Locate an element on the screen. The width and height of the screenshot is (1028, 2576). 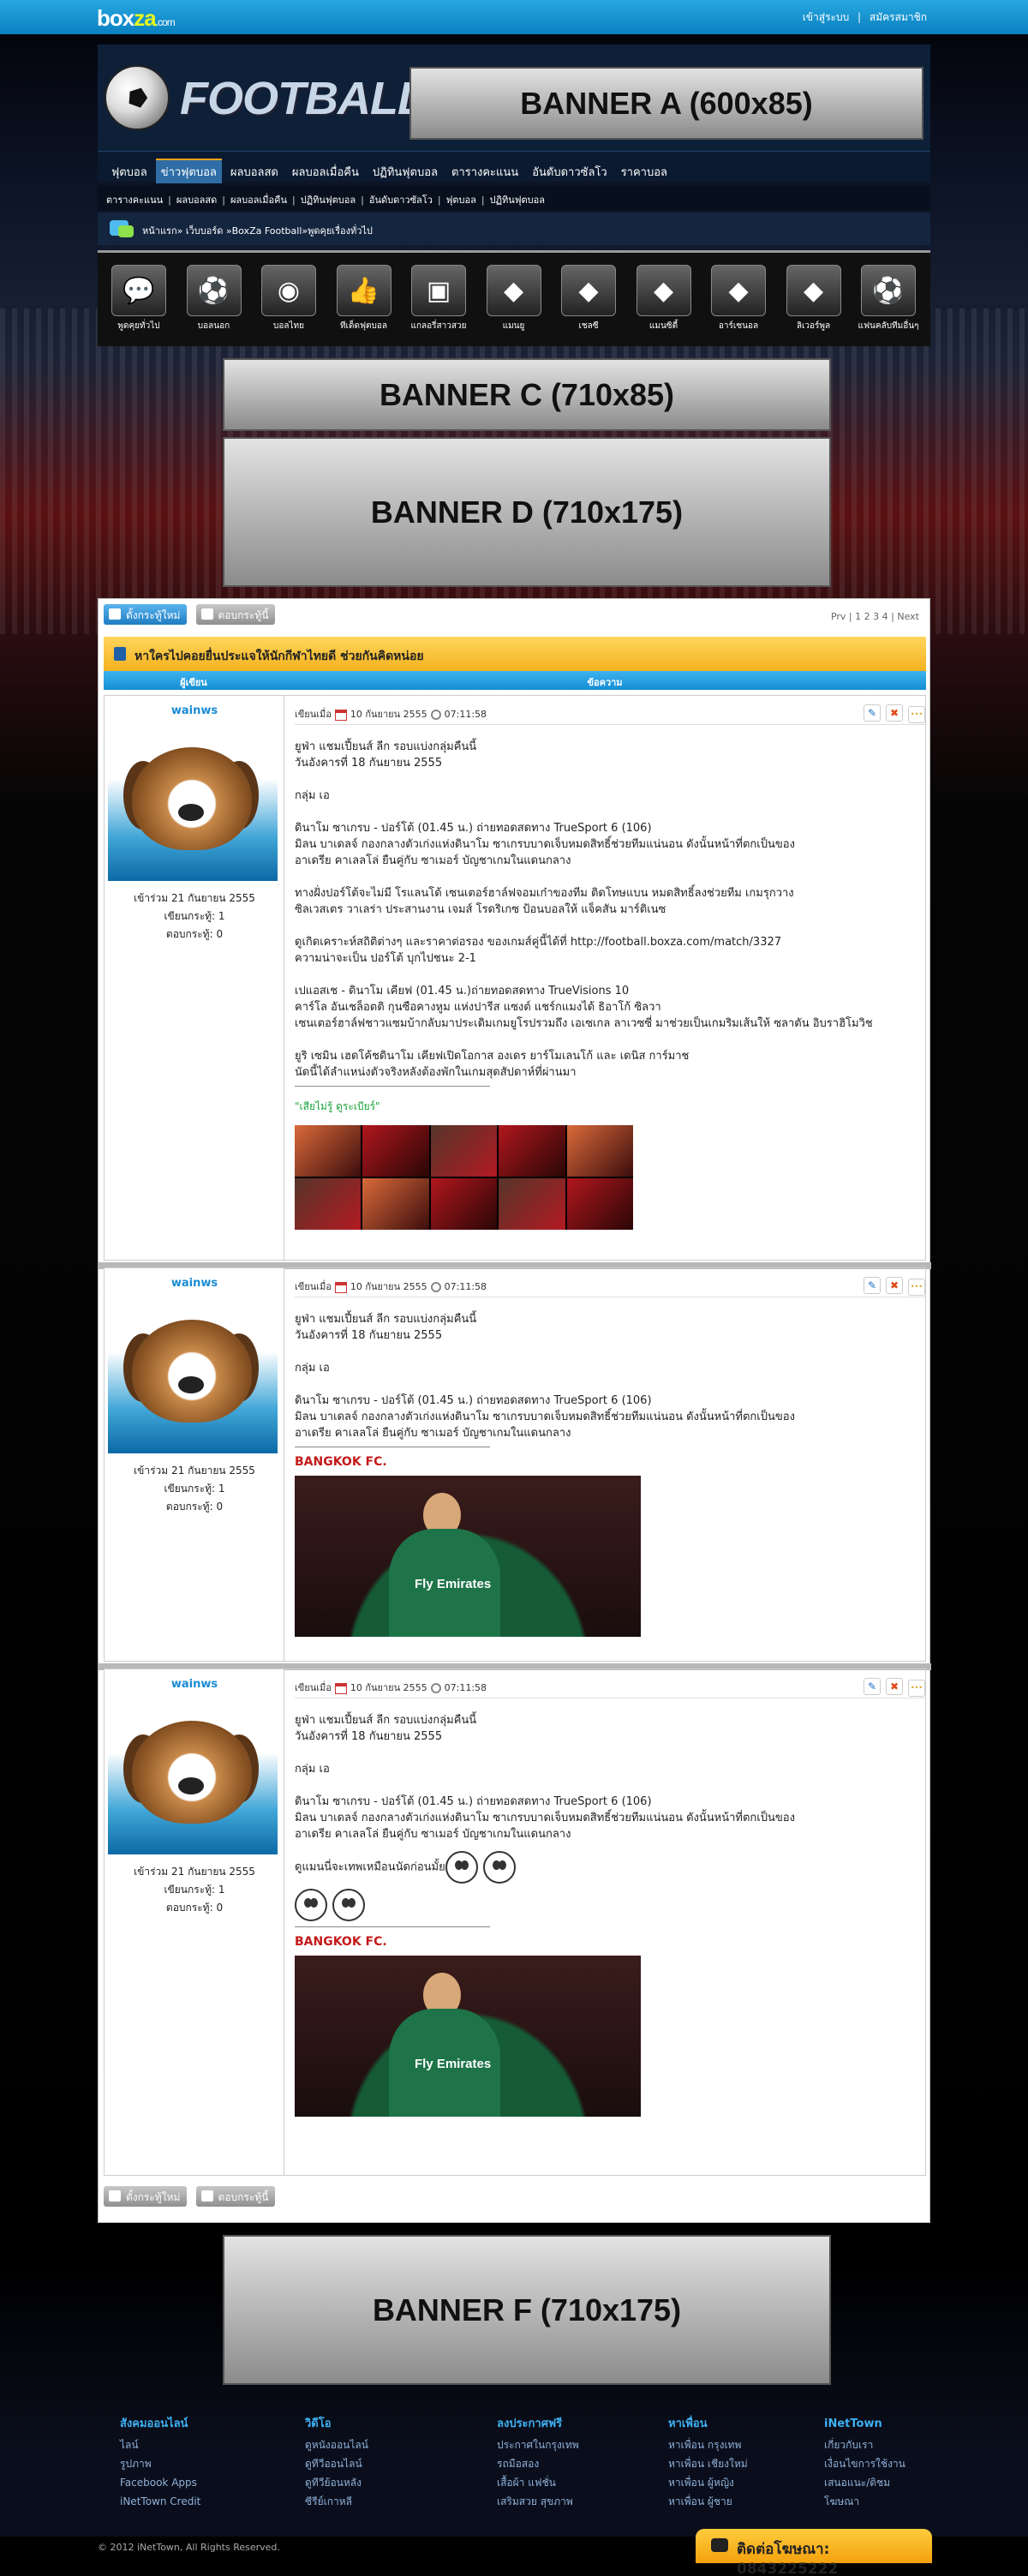
main-nav-item: ผลบอลสด is located at coordinates (255, 171).